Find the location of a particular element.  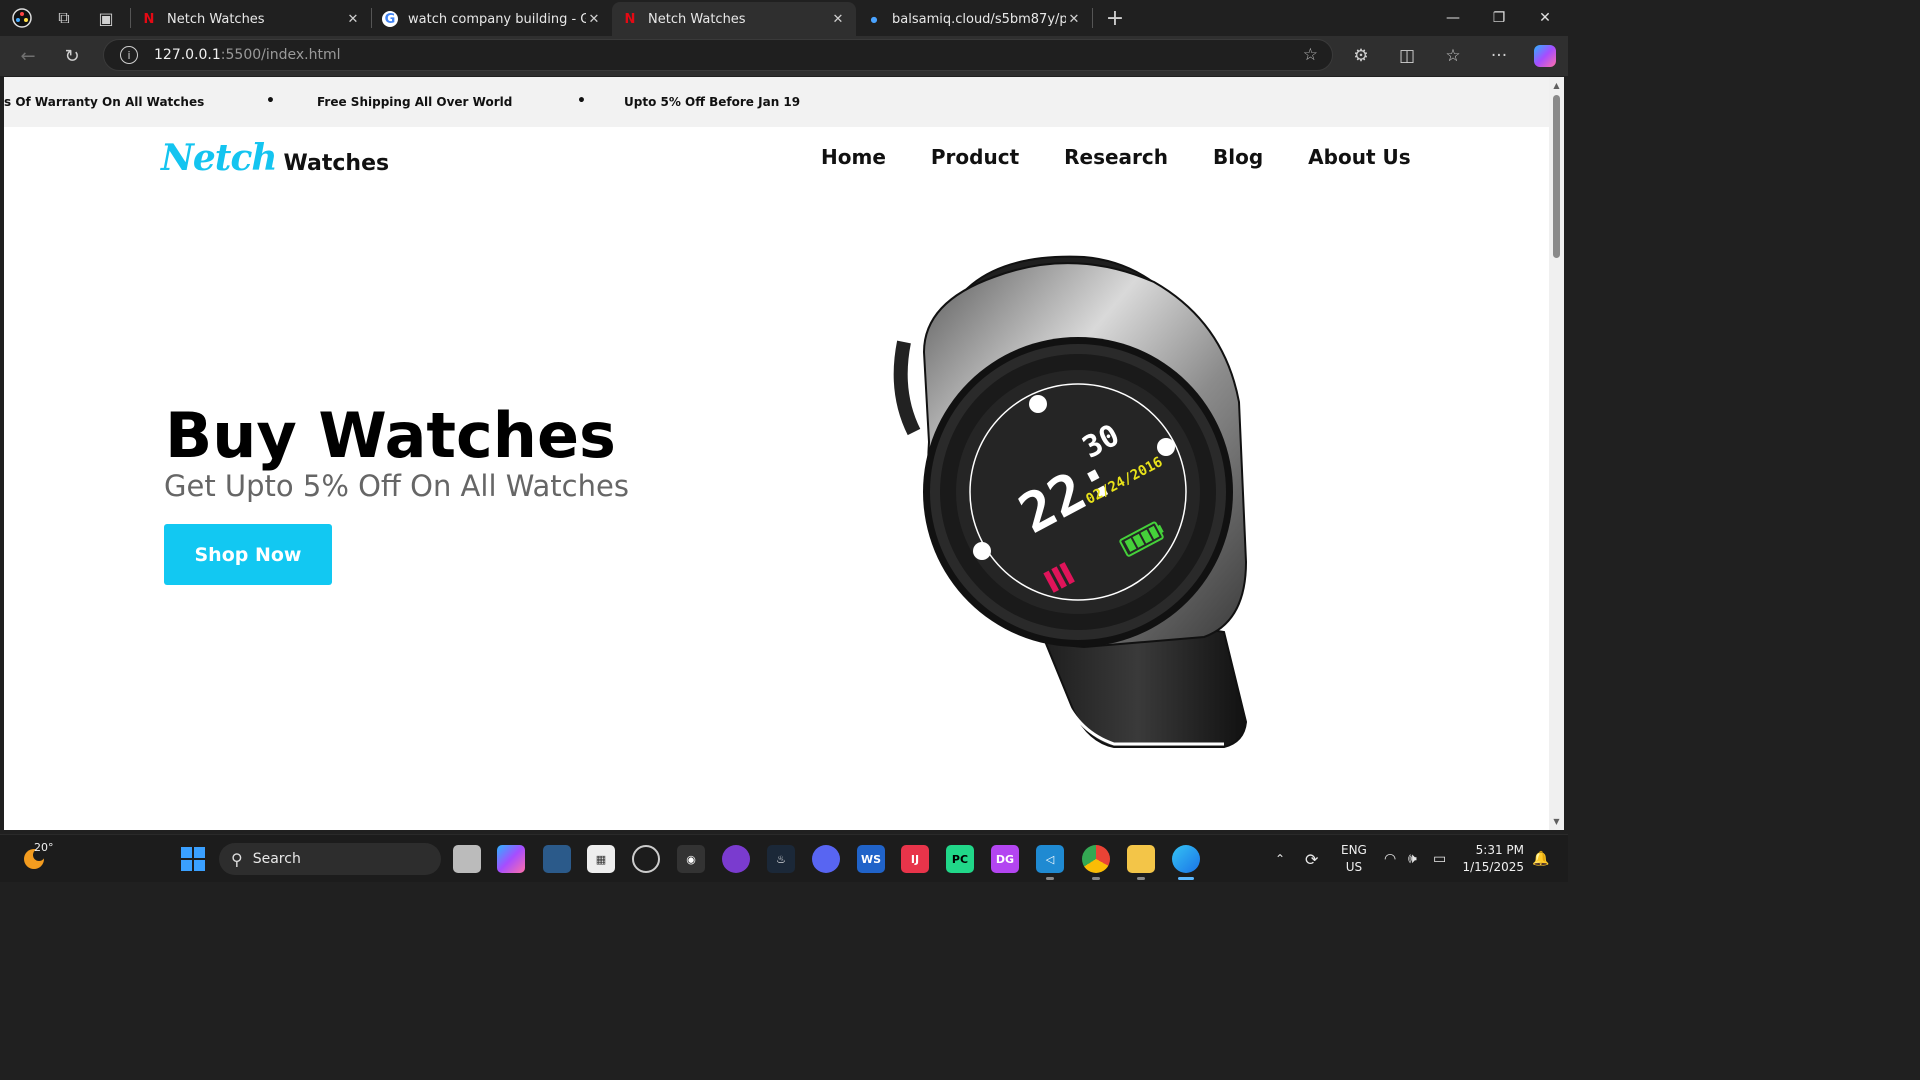

back-arrow-icon: ← is located at coordinates (28, 56).